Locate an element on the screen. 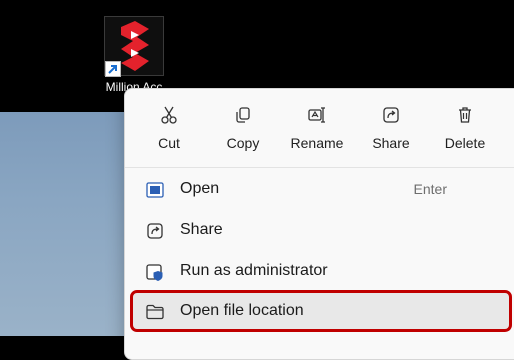  delete-button: Delete is located at coordinates (465, 130).